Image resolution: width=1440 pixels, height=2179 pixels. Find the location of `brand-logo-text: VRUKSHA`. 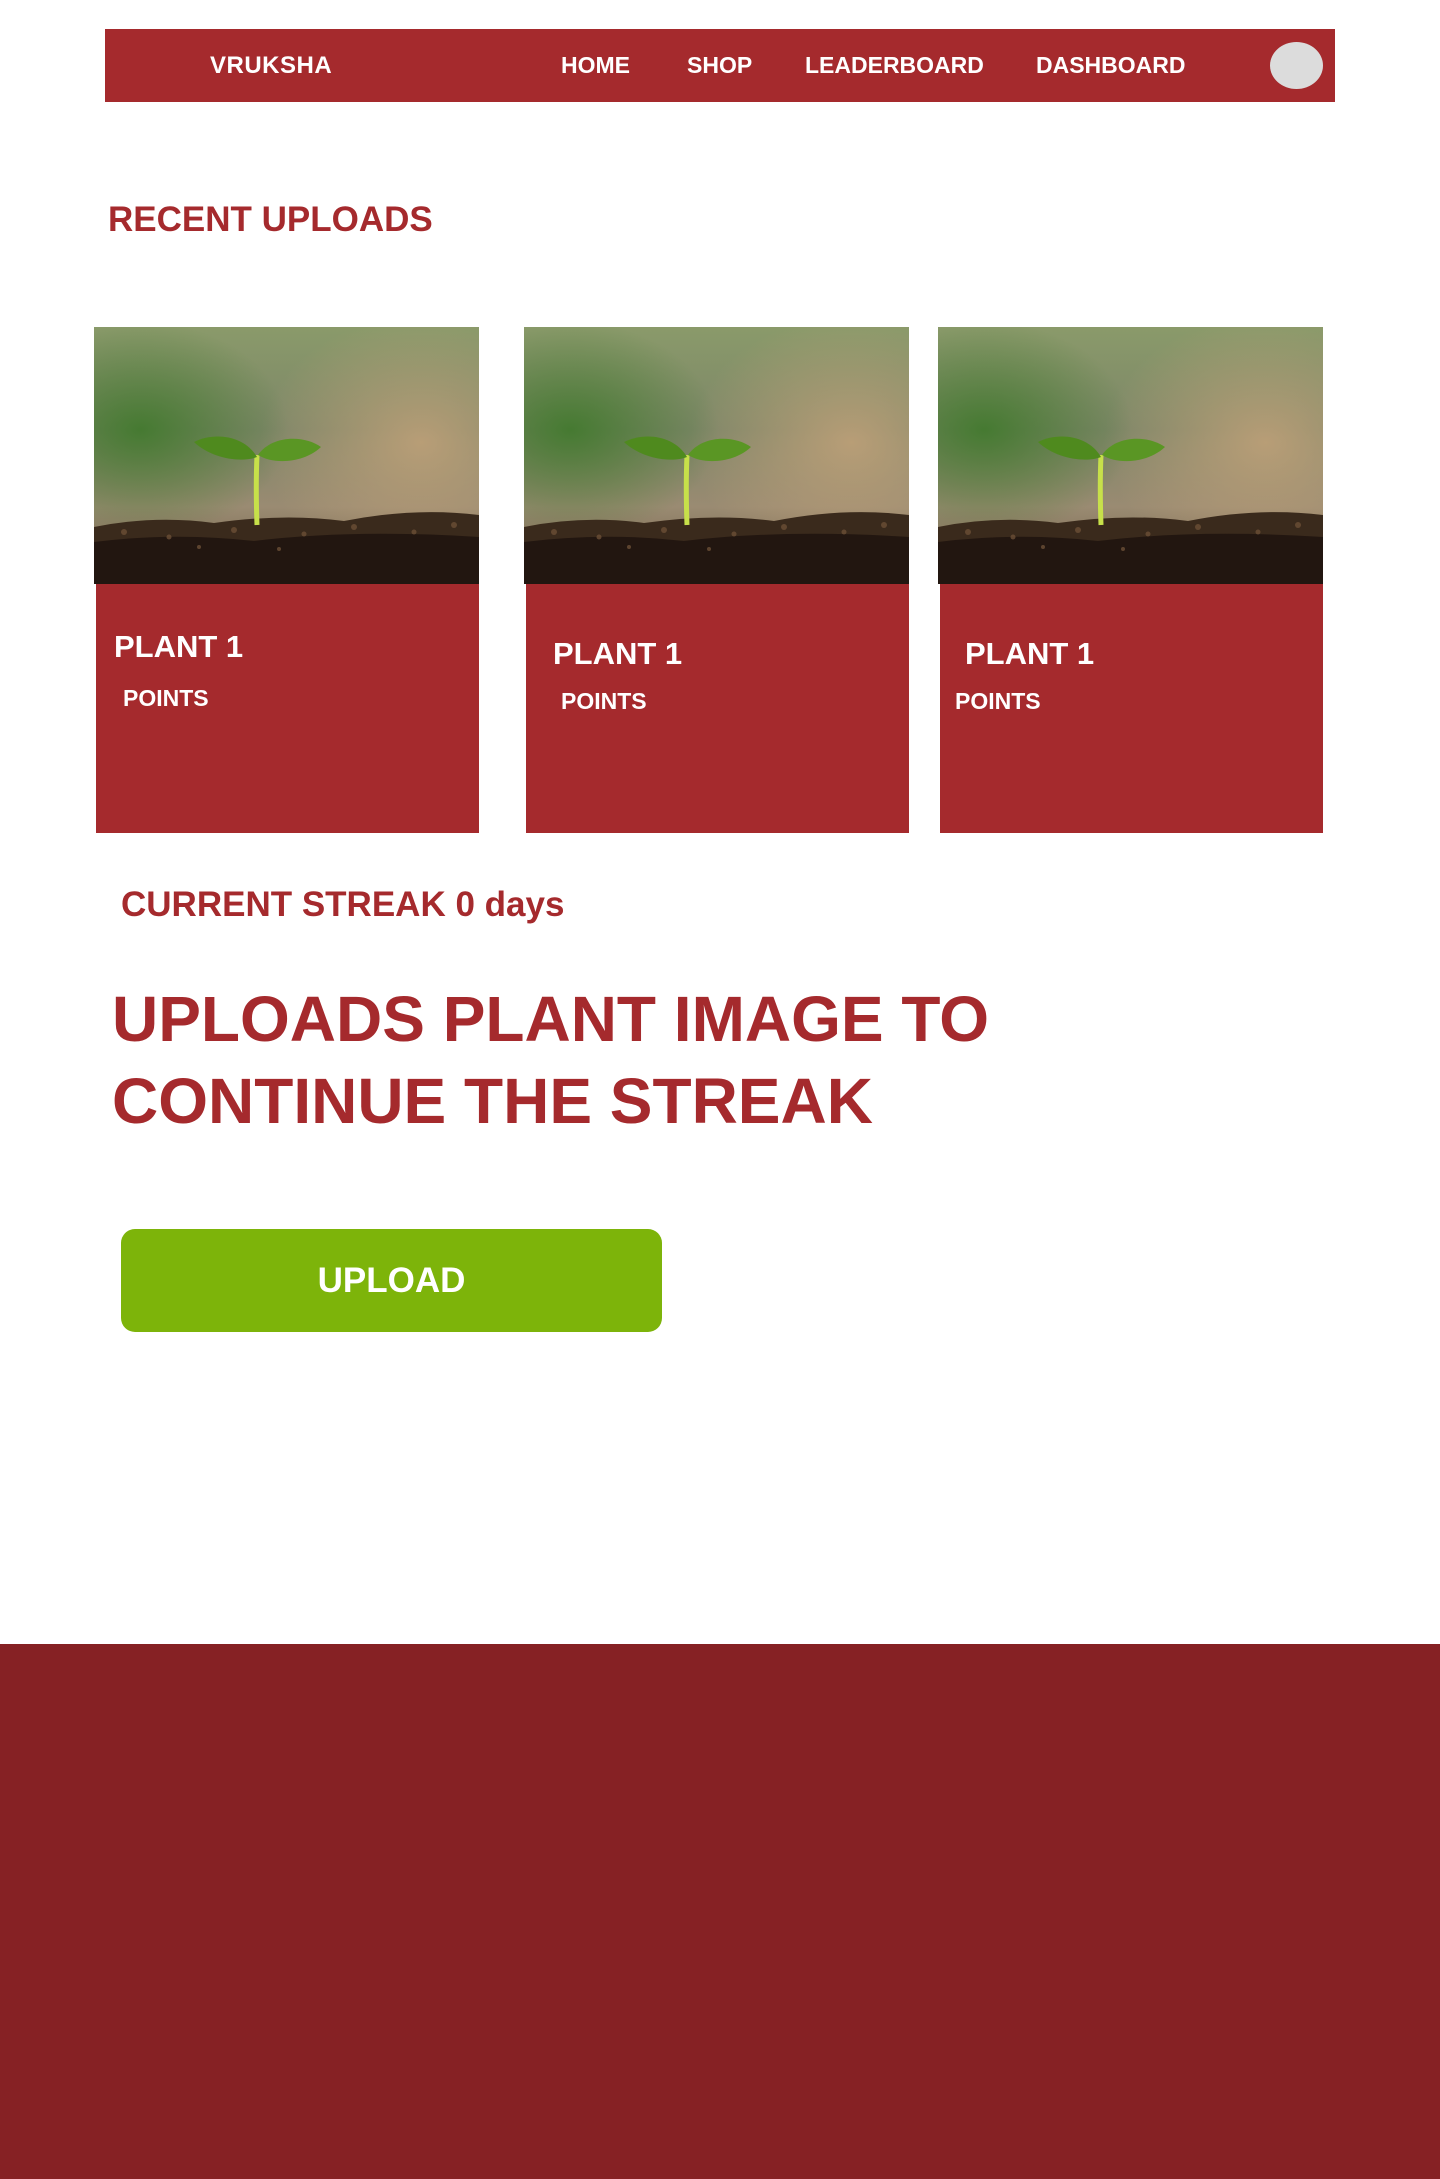

brand-logo-text: VRUKSHA is located at coordinates (271, 65).